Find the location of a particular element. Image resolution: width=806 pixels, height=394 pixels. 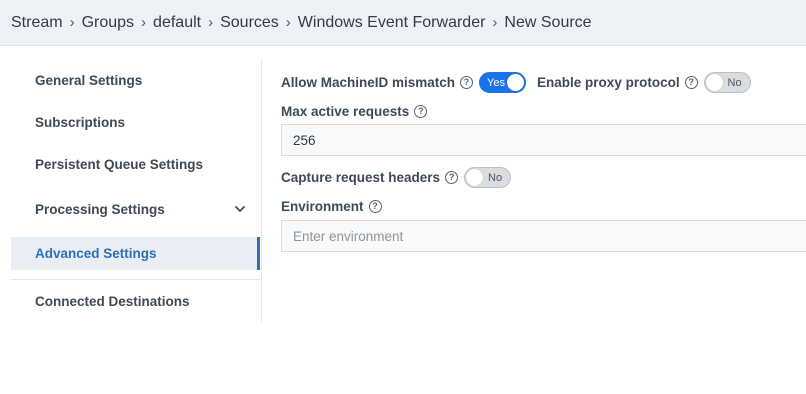

environment-input is located at coordinates (543, 236).